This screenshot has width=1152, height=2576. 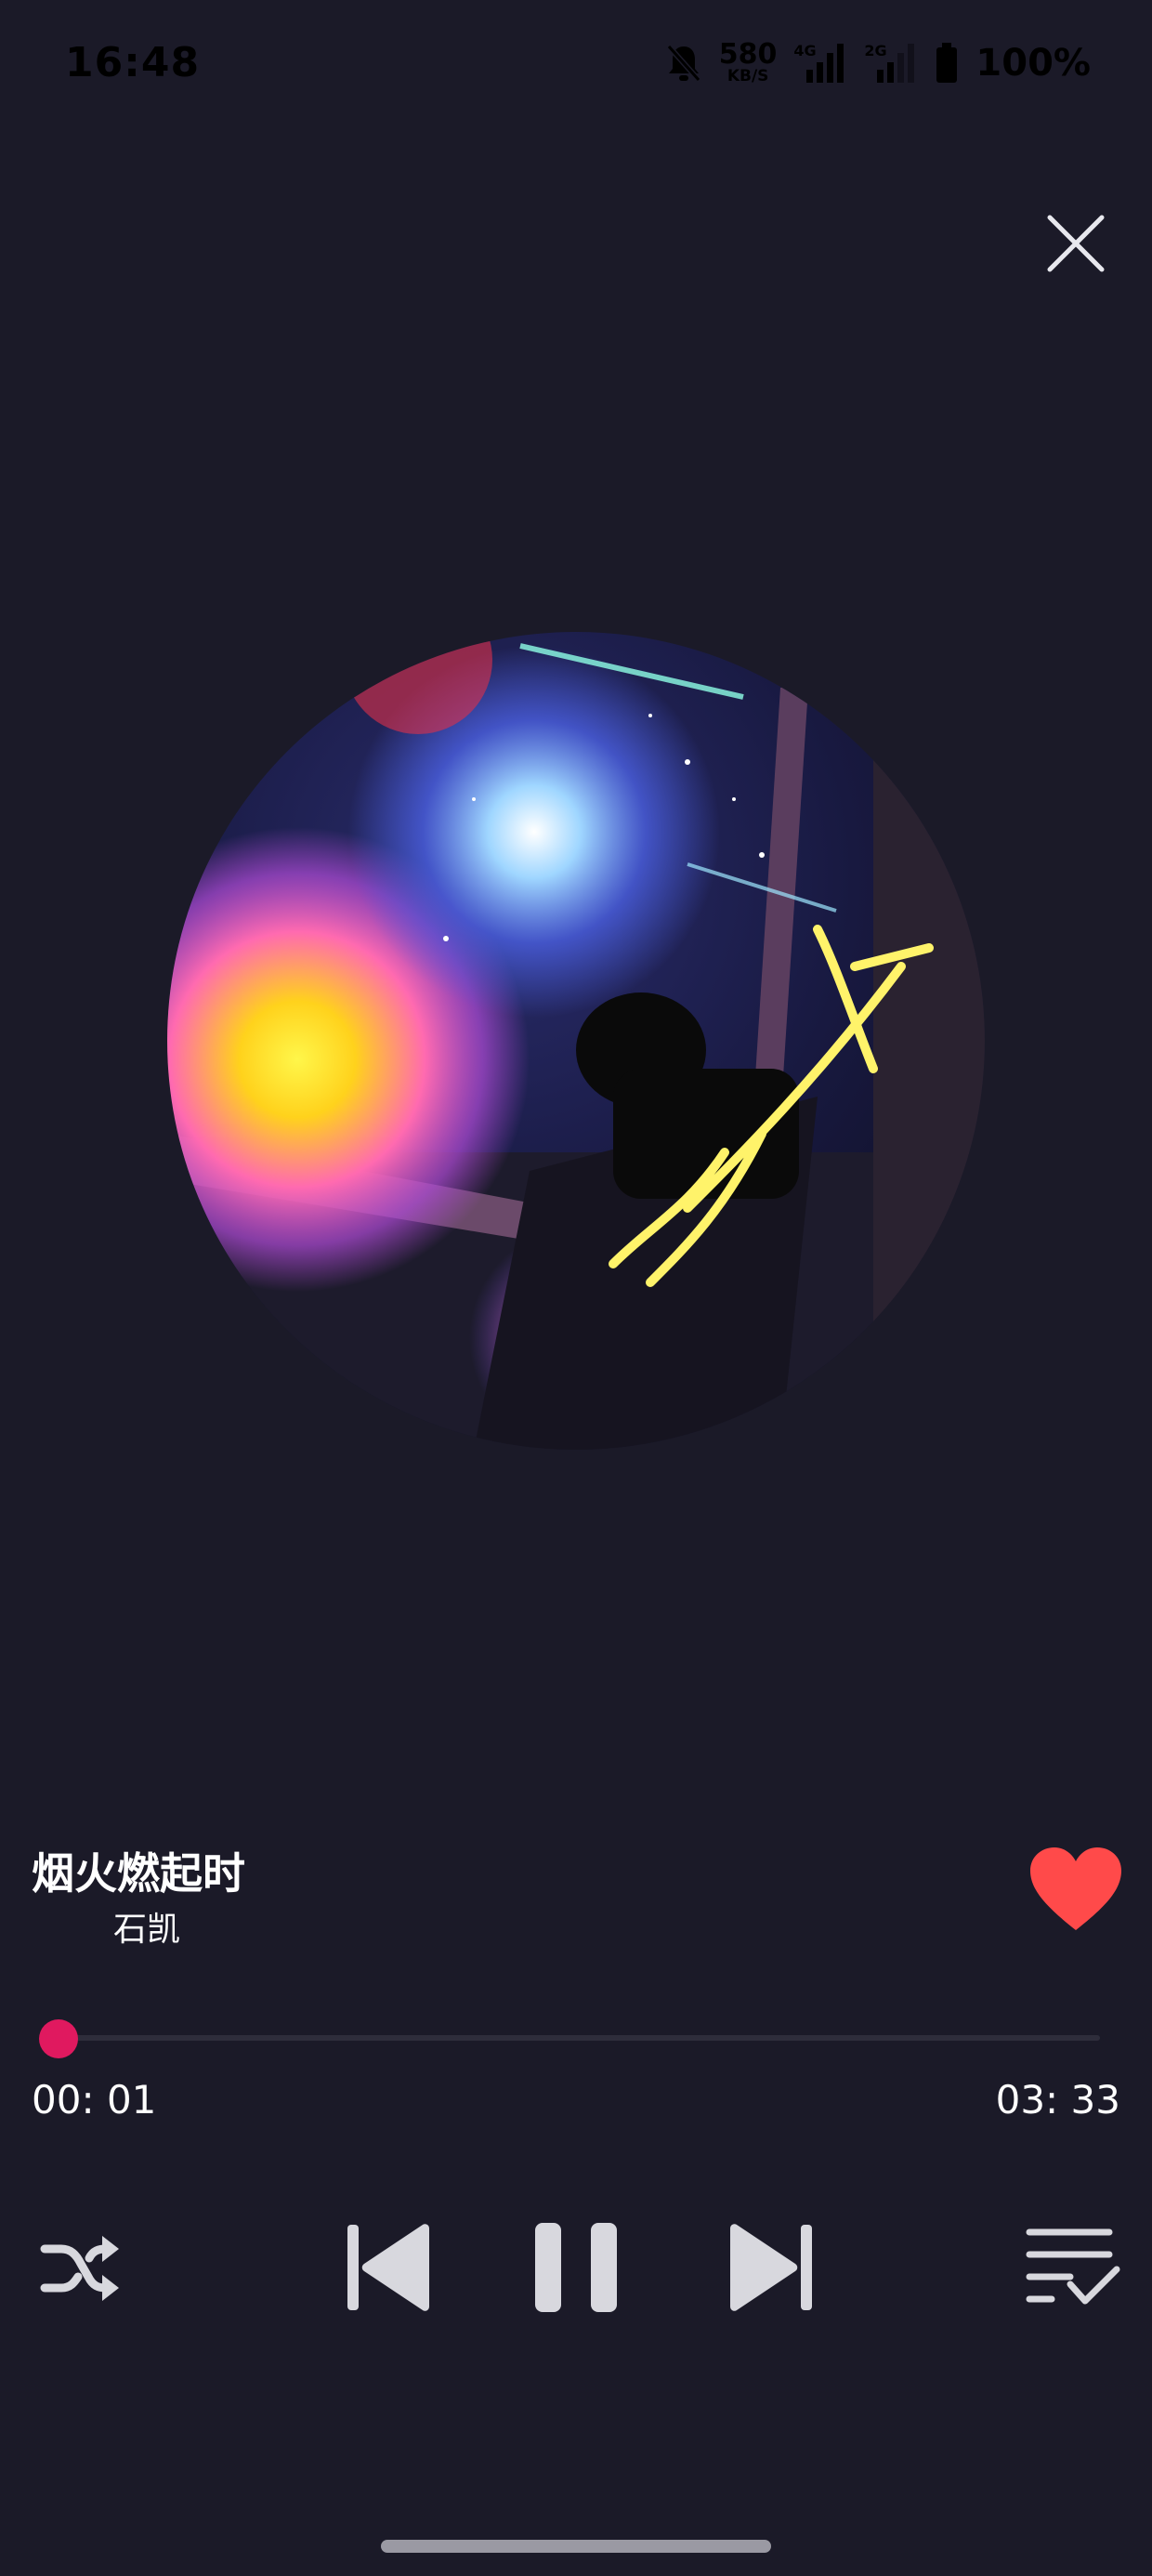 What do you see at coordinates (947, 62) in the screenshot?
I see `battery-icon` at bounding box center [947, 62].